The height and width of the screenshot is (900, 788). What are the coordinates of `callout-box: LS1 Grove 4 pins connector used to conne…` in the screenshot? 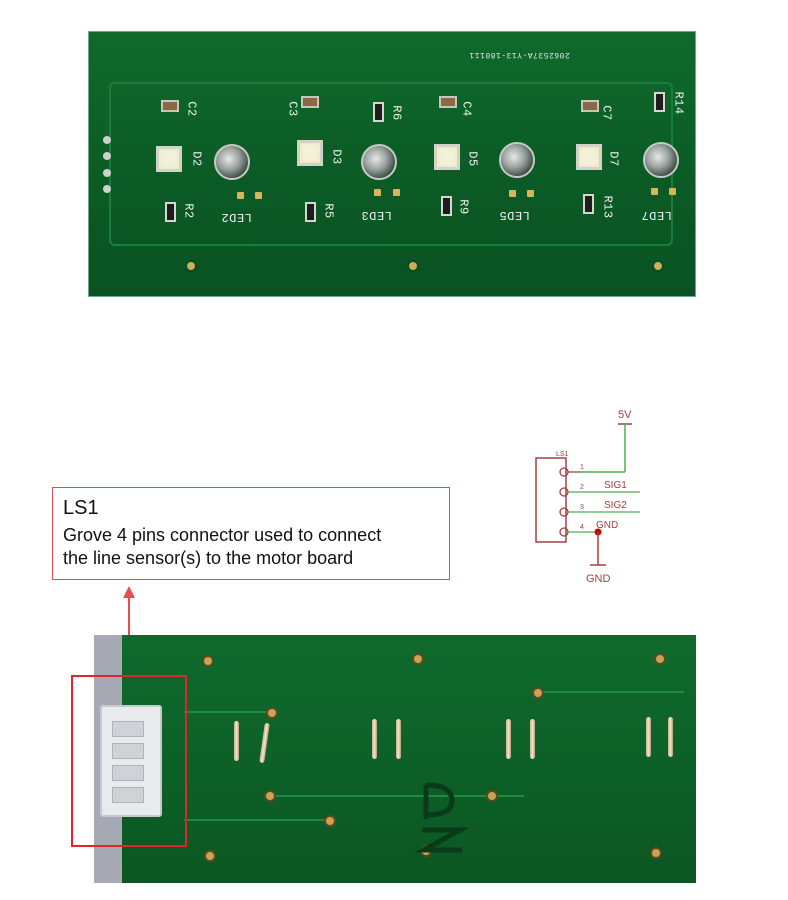 It's located at (251, 533).